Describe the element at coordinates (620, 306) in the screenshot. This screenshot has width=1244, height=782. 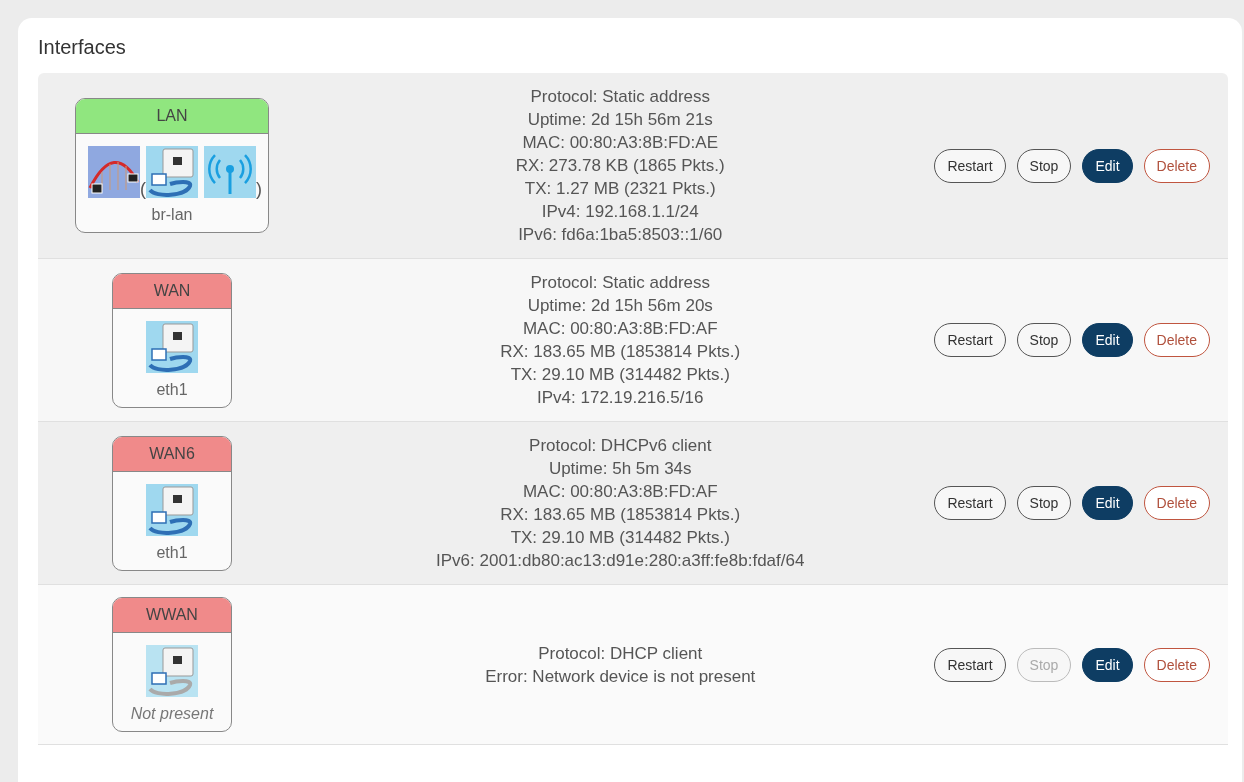
I see `detail-text: Uptime: 2d 15h 56m 20s` at that location.